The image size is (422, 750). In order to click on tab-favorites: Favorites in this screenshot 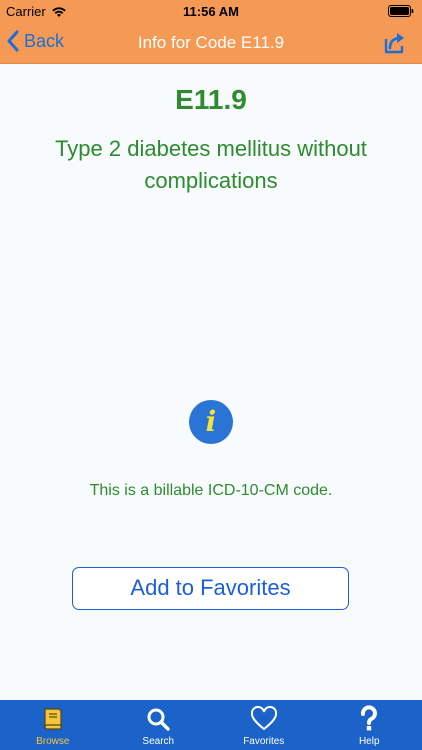, I will do `click(264, 725)`.